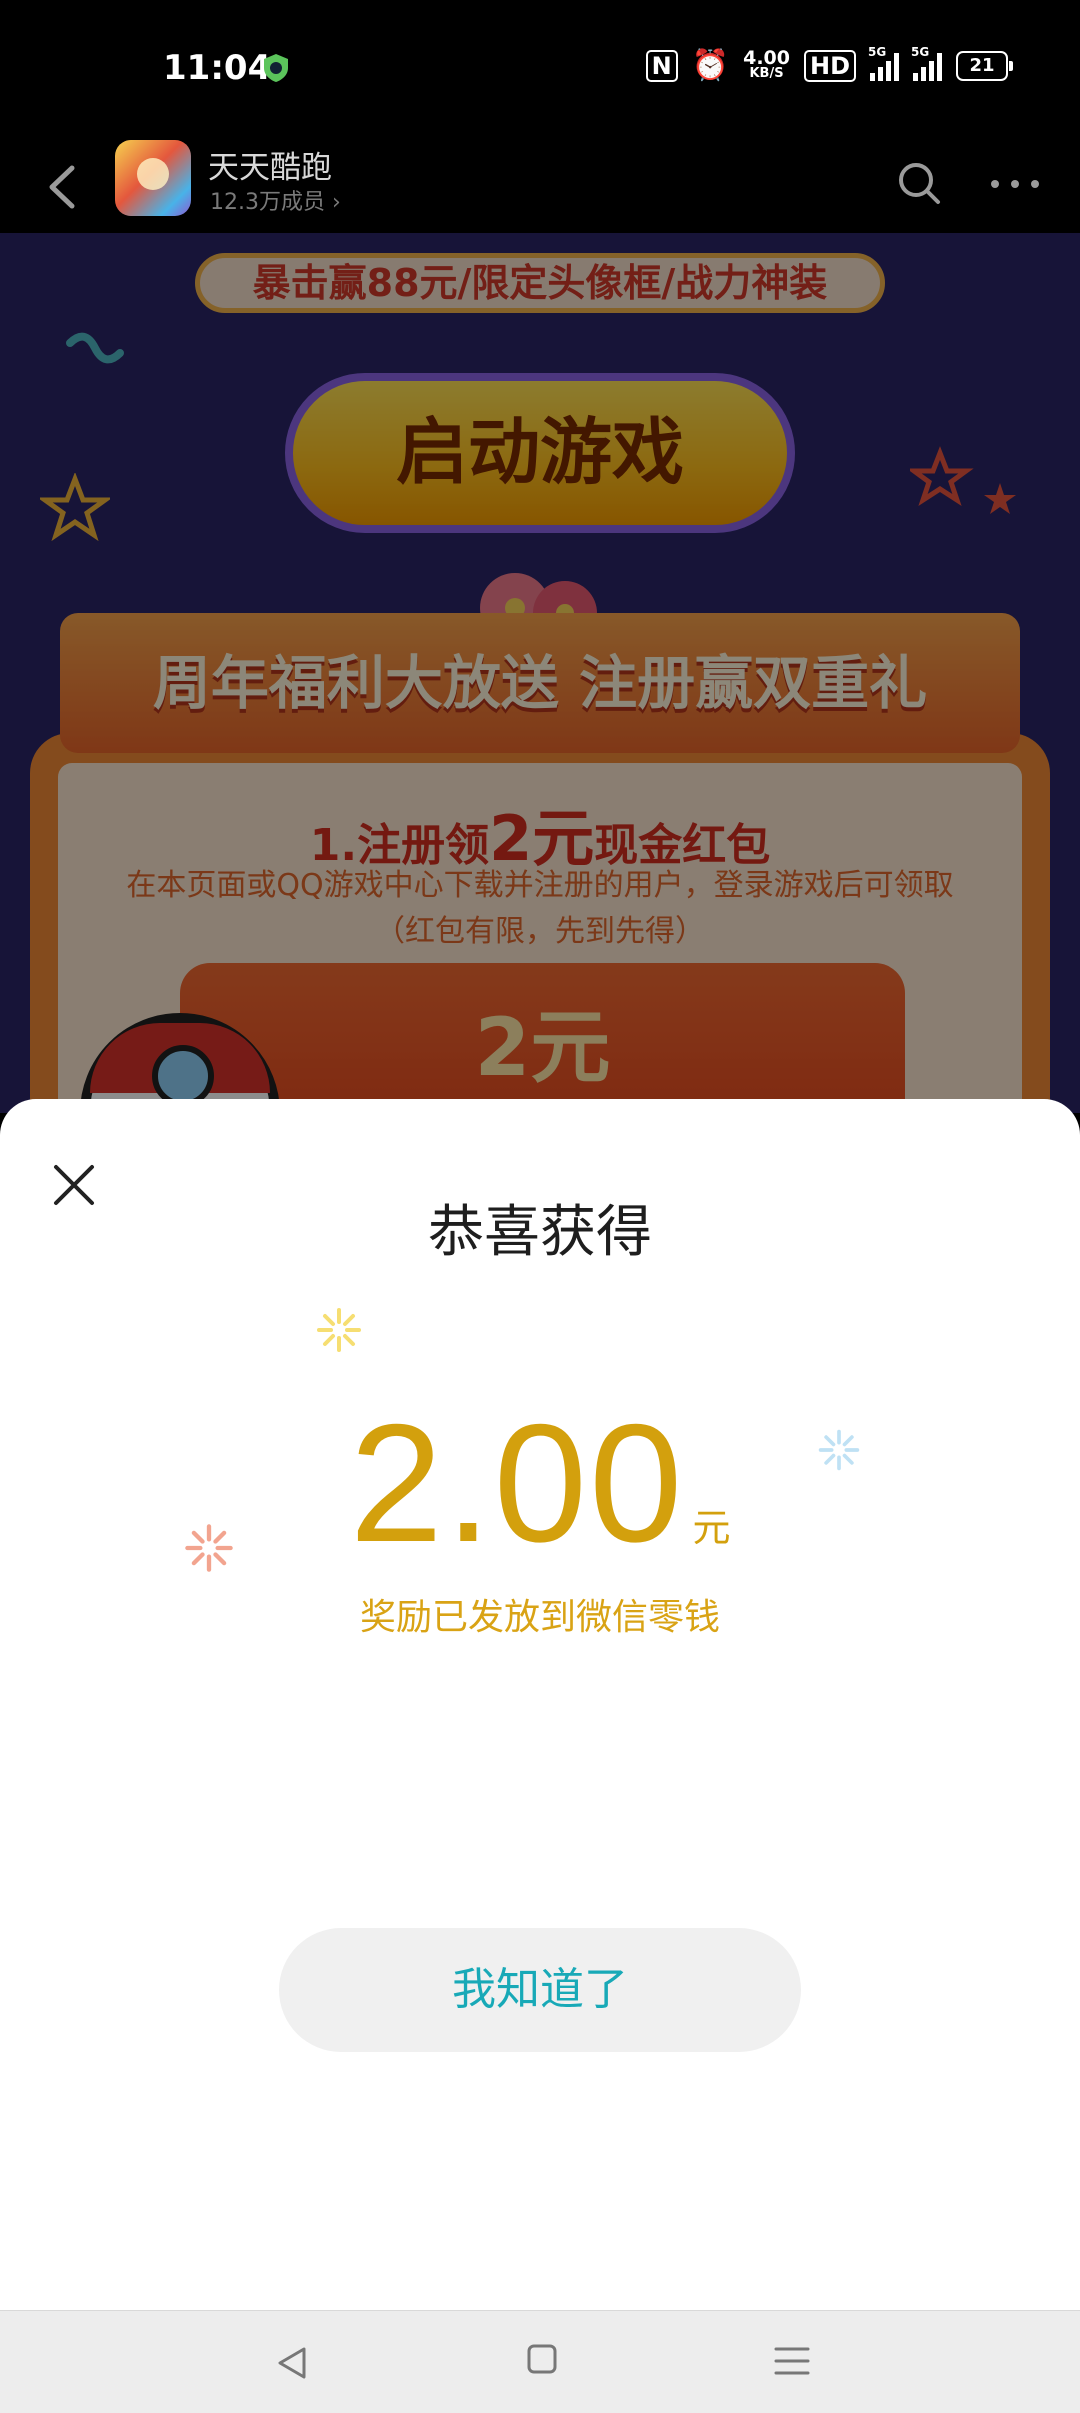 Image resolution: width=1080 pixels, height=2413 pixels. I want to click on security-shield-icon, so click(276, 68).